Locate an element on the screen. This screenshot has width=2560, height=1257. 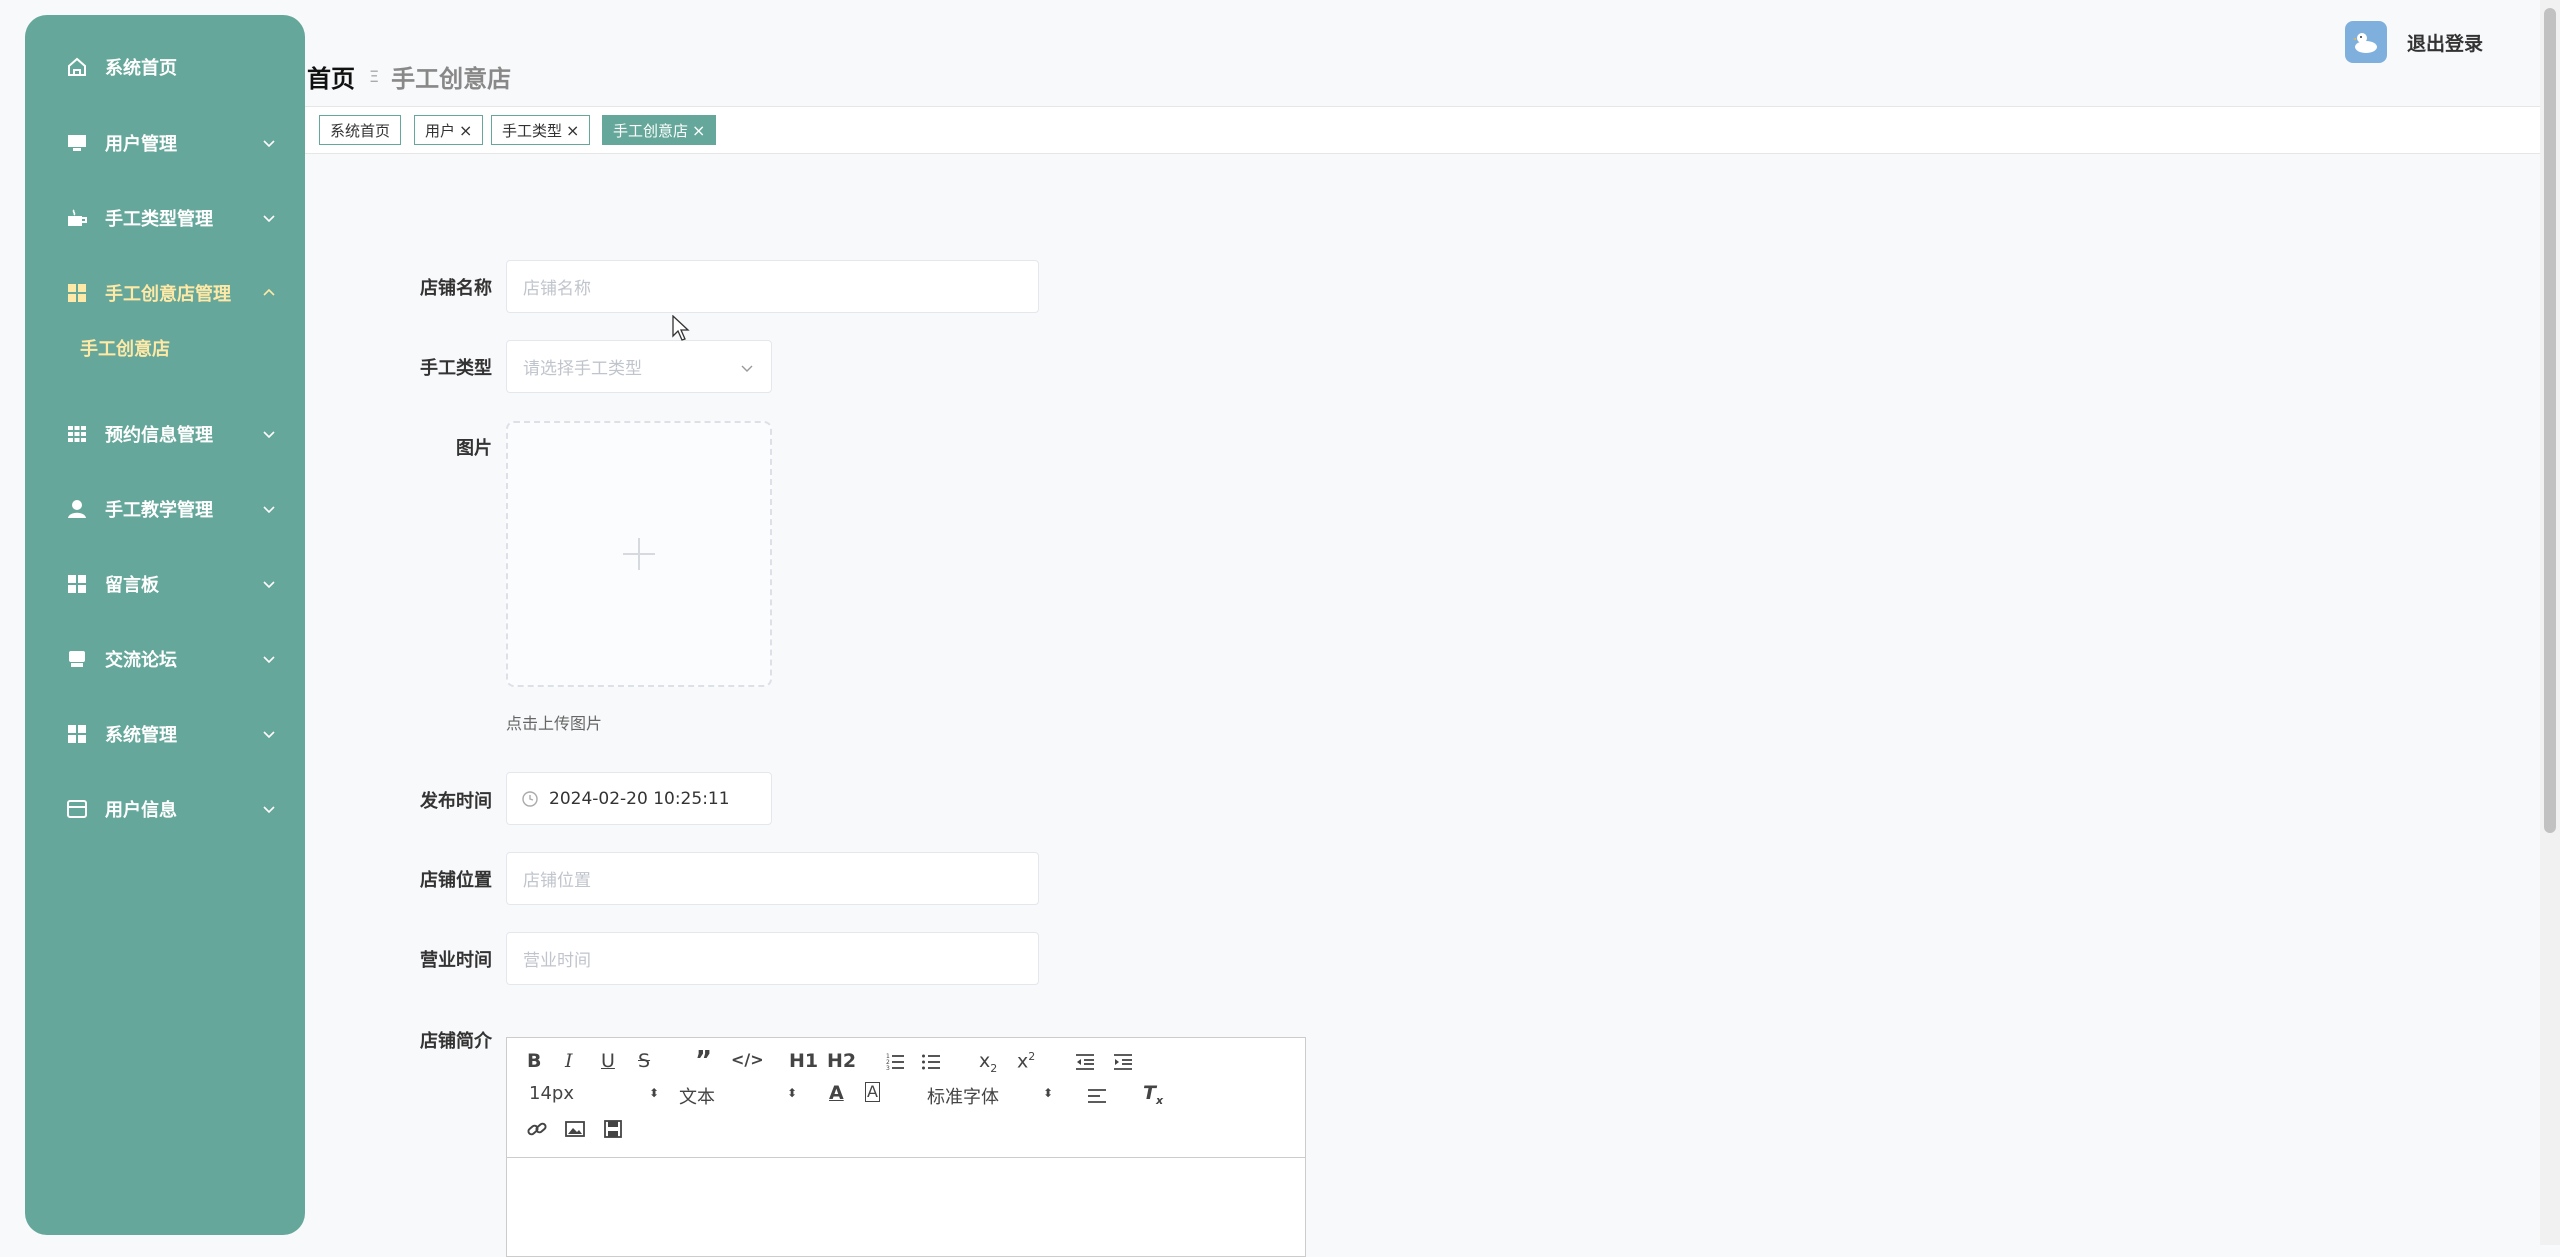
shop-name-input: 店铺名称 is located at coordinates (772, 286).